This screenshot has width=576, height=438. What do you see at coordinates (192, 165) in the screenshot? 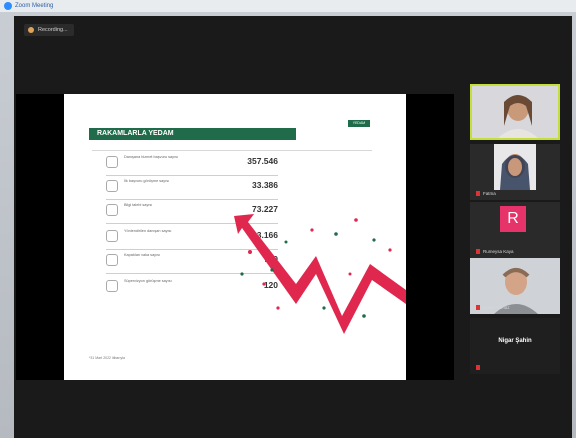
I see `stat-row: Danışana hizmet başvuru sayısı 357.546` at bounding box center [192, 165].